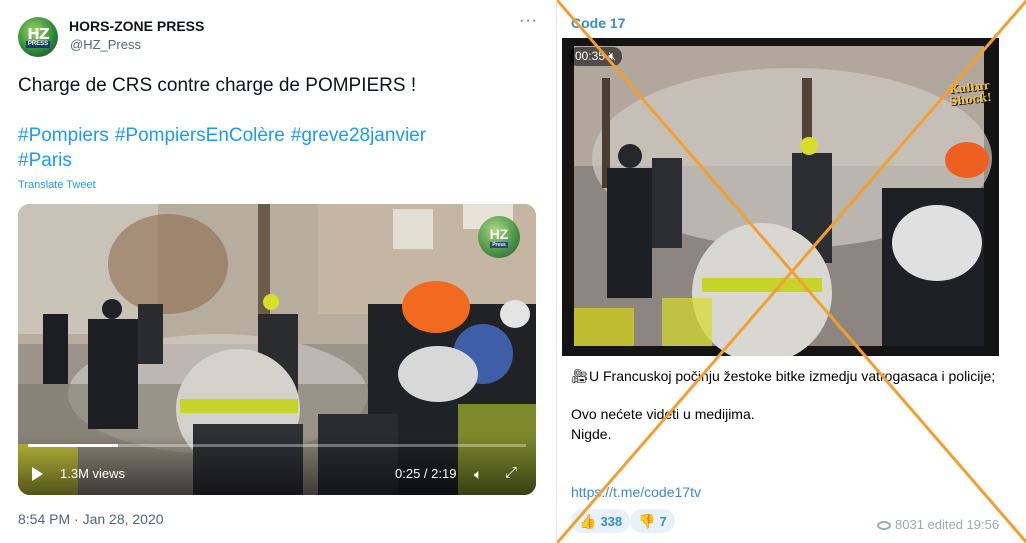  I want to click on view-count: 8031, so click(909, 524).